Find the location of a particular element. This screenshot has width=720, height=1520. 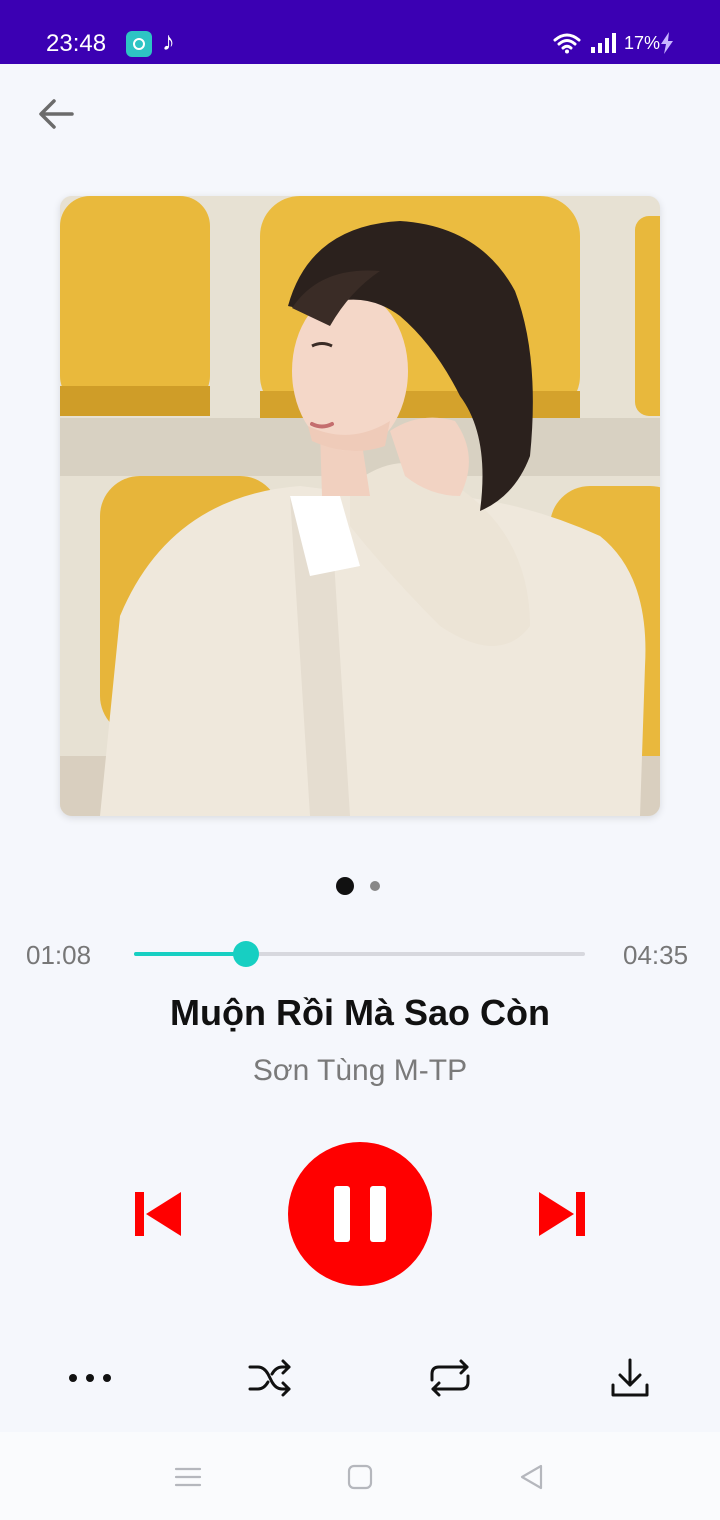

more-icon is located at coordinates (90, 1378).